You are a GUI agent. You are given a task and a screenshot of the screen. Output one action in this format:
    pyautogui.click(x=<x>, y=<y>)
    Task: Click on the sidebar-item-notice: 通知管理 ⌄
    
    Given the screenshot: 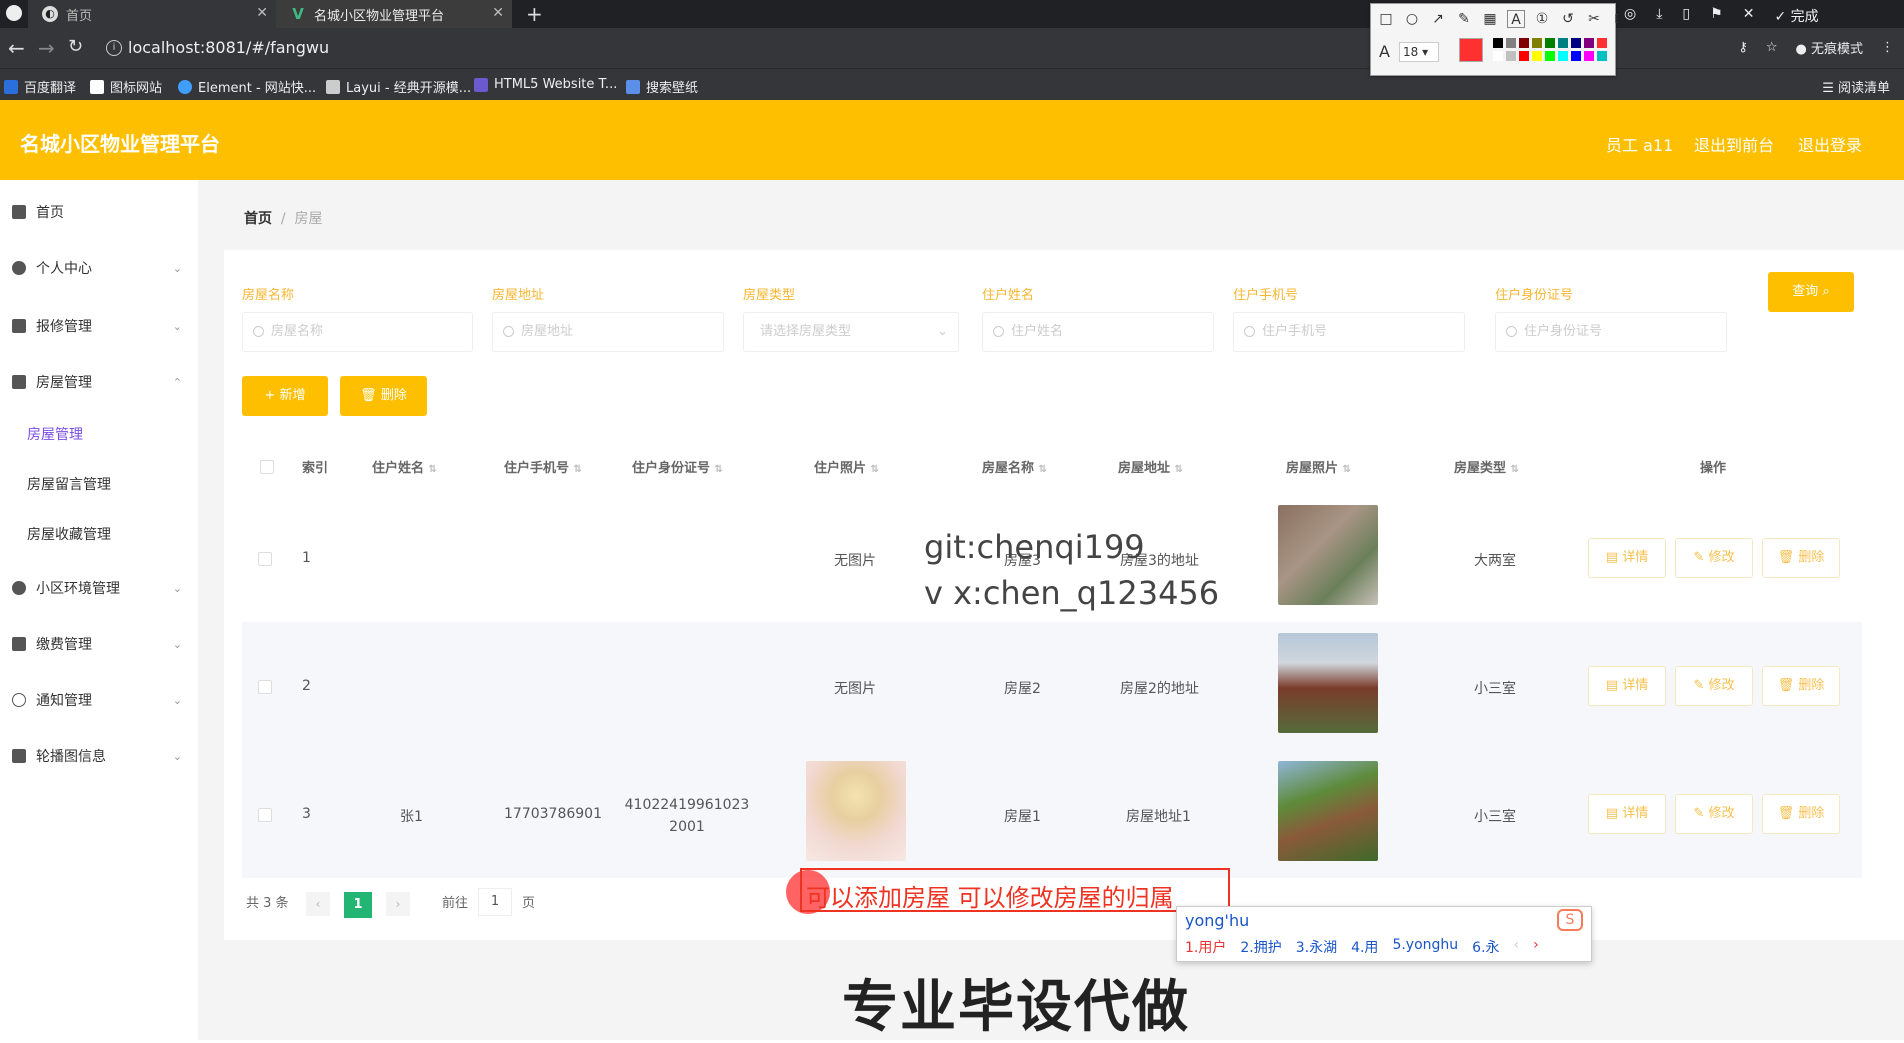 What is the action you would take?
    pyautogui.click(x=97, y=700)
    